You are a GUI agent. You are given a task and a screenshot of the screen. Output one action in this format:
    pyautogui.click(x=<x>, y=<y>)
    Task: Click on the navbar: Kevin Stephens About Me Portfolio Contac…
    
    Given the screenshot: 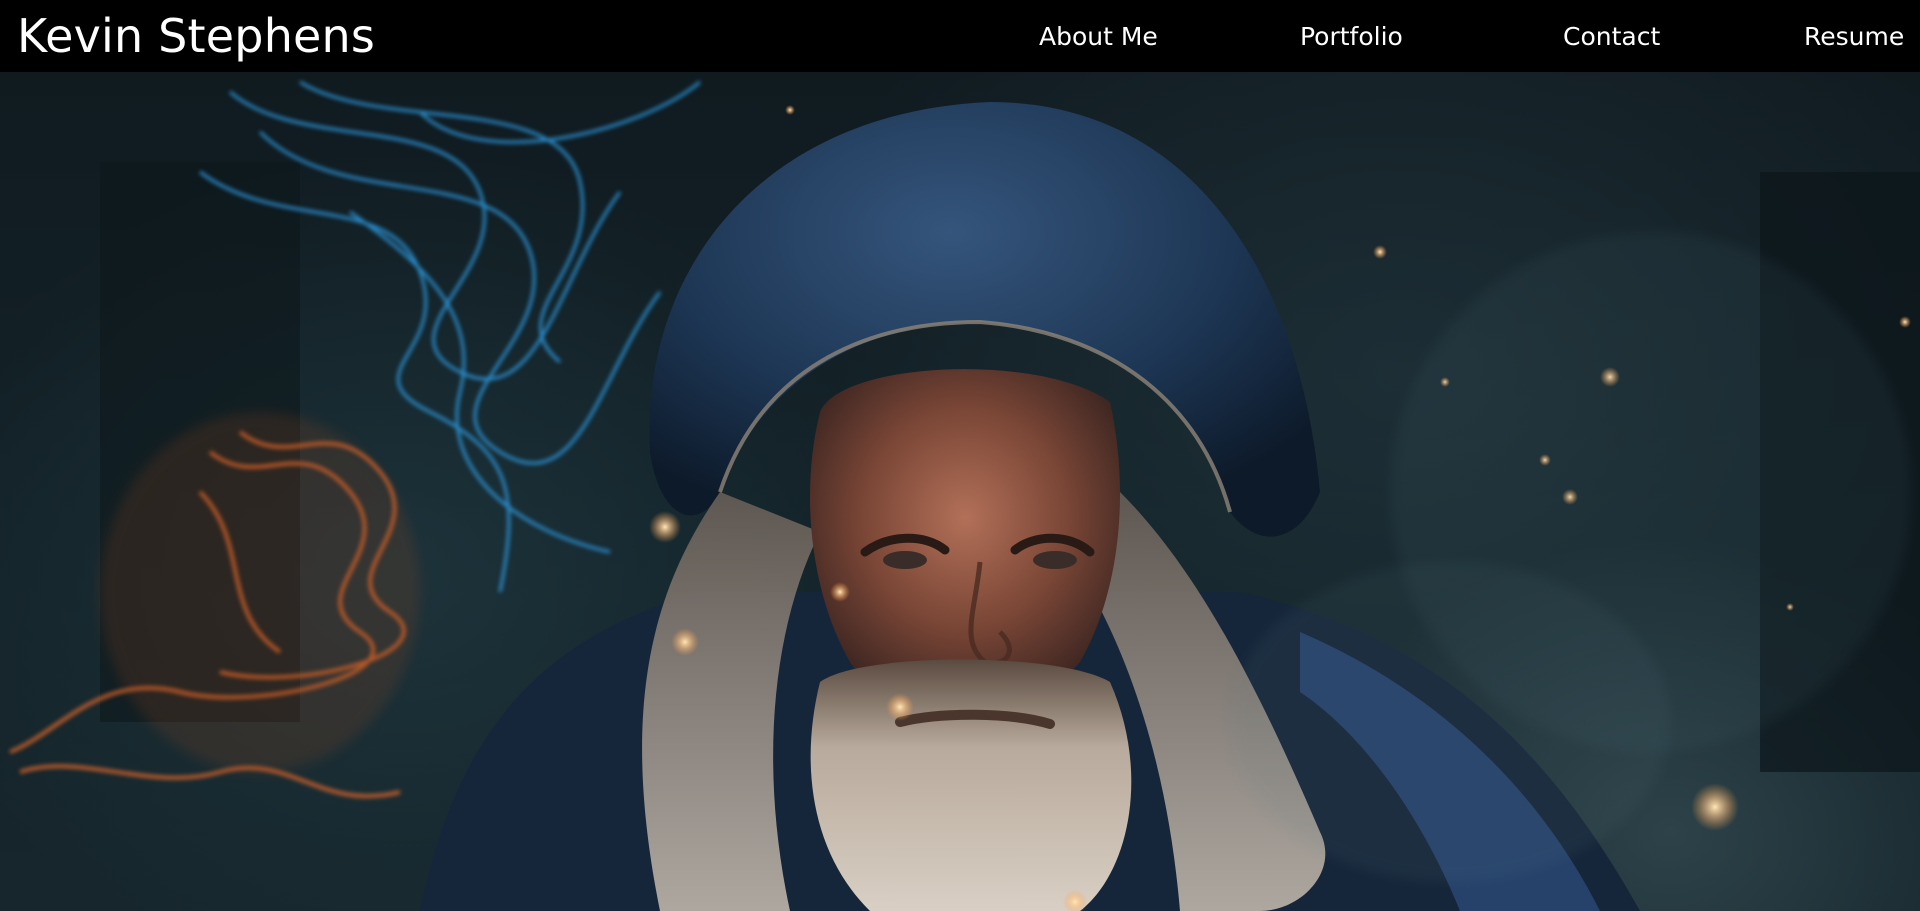 What is the action you would take?
    pyautogui.click(x=960, y=36)
    